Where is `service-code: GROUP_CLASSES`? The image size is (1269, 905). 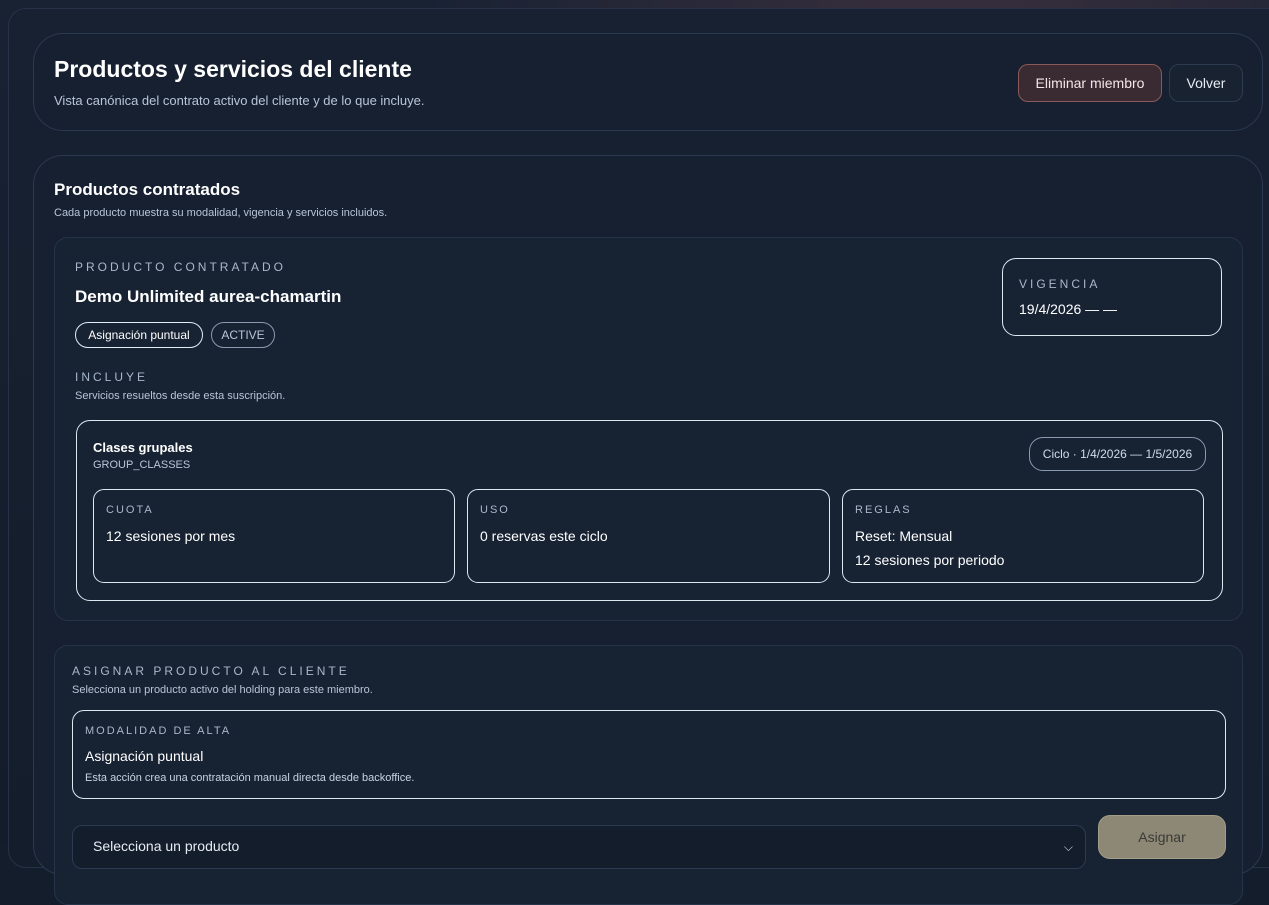 service-code: GROUP_CLASSES is located at coordinates (142, 465).